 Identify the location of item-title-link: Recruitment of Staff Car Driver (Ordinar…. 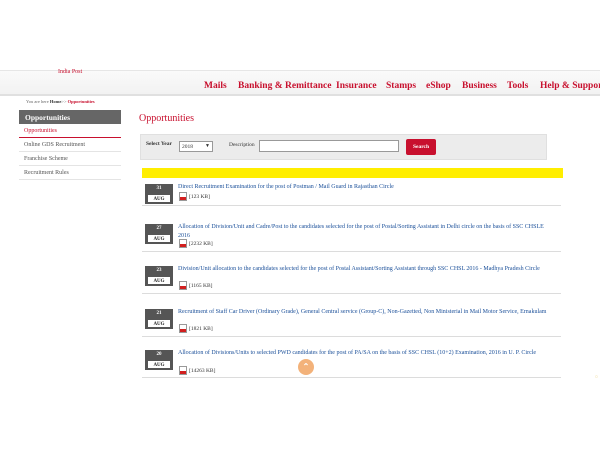
(366, 312).